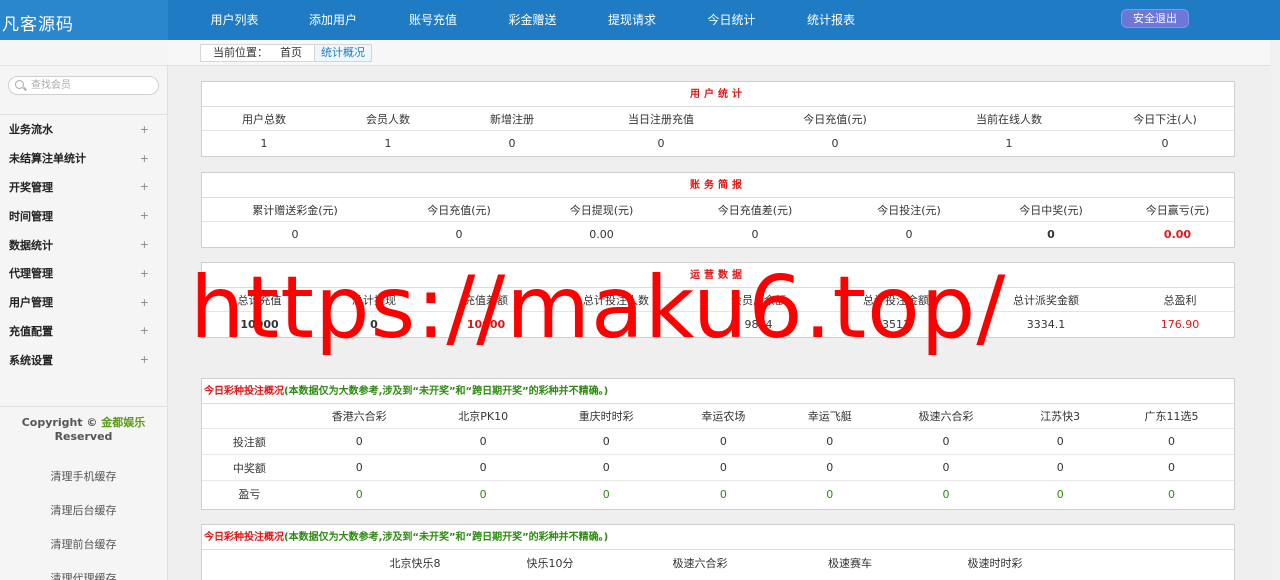 The width and height of the screenshot is (1280, 580). What do you see at coordinates (83, 129) in the screenshot?
I see `sidebar-item-business-flow: 业务流水 +` at bounding box center [83, 129].